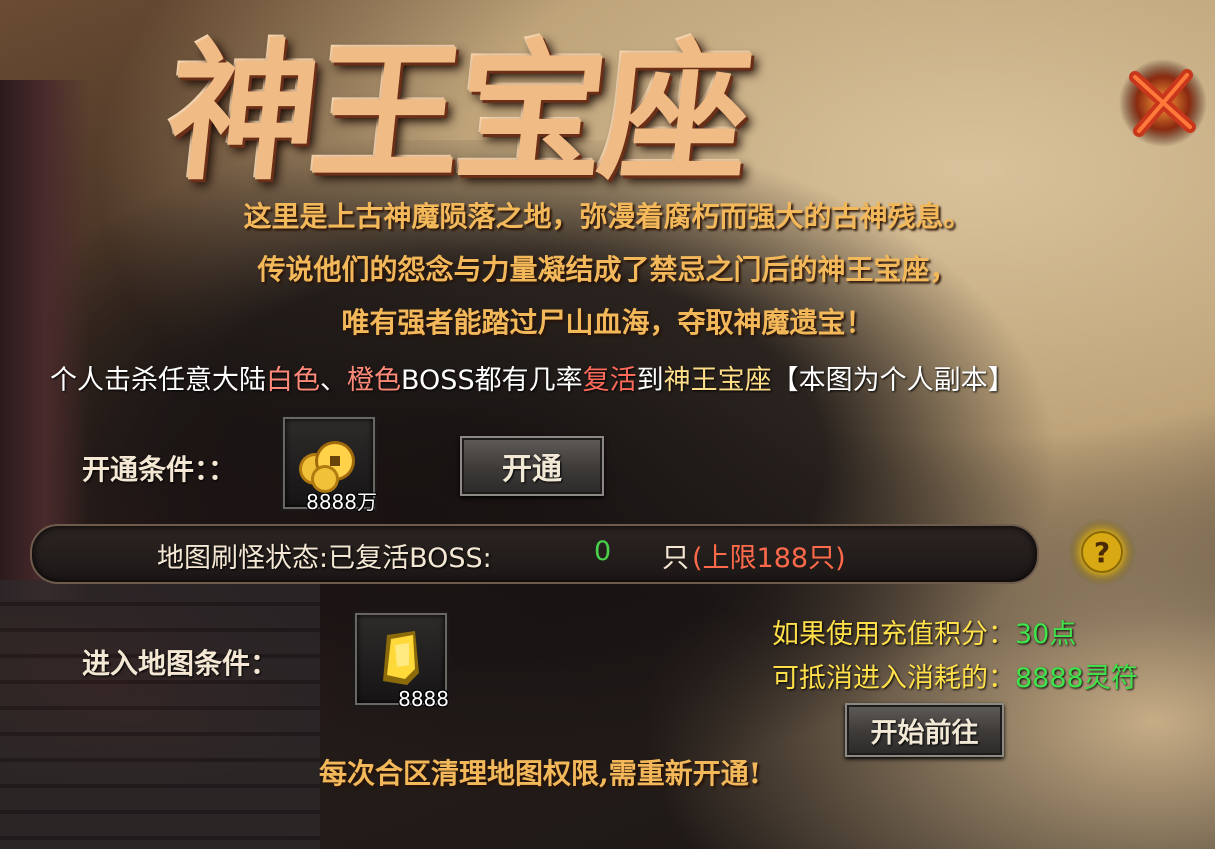  What do you see at coordinates (1076, 678) in the screenshot?
I see `offset-cost-value: 8888灵符` at bounding box center [1076, 678].